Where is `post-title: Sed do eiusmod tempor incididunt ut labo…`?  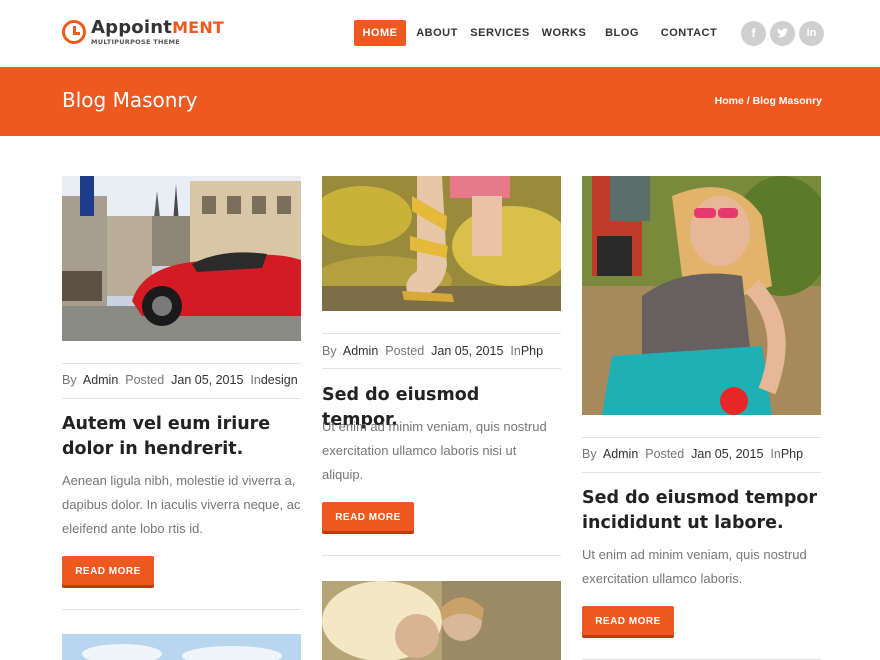 post-title: Sed do eiusmod tempor incididunt ut labo… is located at coordinates (701, 511).